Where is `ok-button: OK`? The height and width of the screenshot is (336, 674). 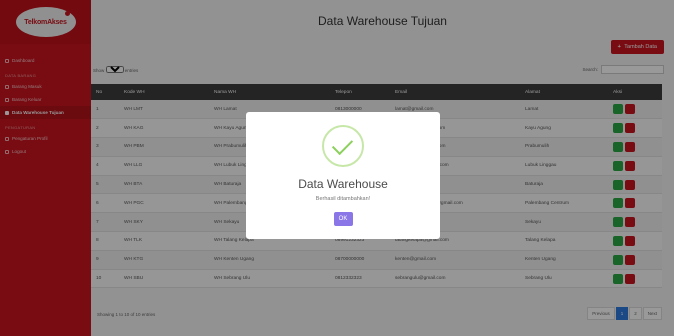
ok-button: OK is located at coordinates (343, 219).